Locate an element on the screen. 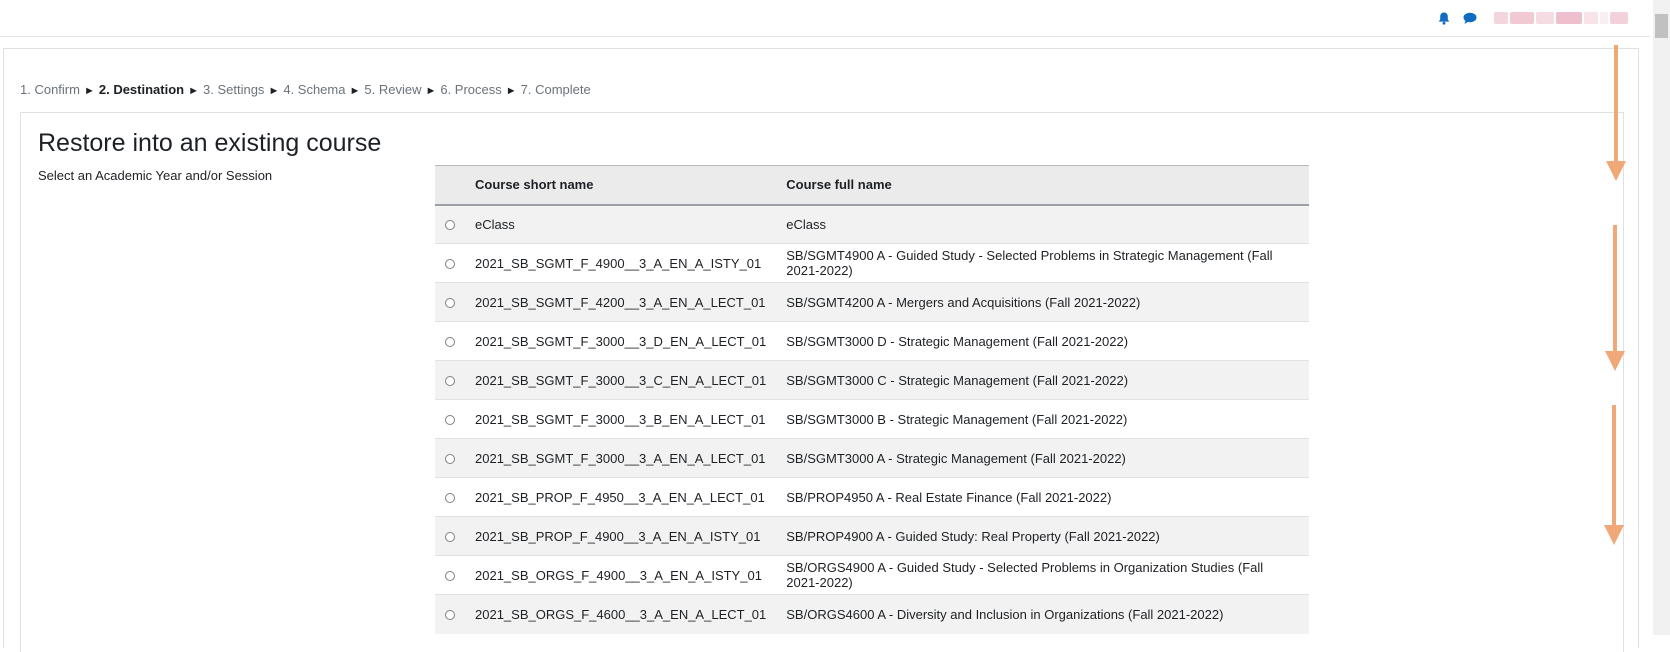 Image resolution: width=1670 pixels, height=652 pixels. course-short-name: 2021_SB_ORGS_F_4600__3_A_EN_A_LECT_01 is located at coordinates (621, 614).